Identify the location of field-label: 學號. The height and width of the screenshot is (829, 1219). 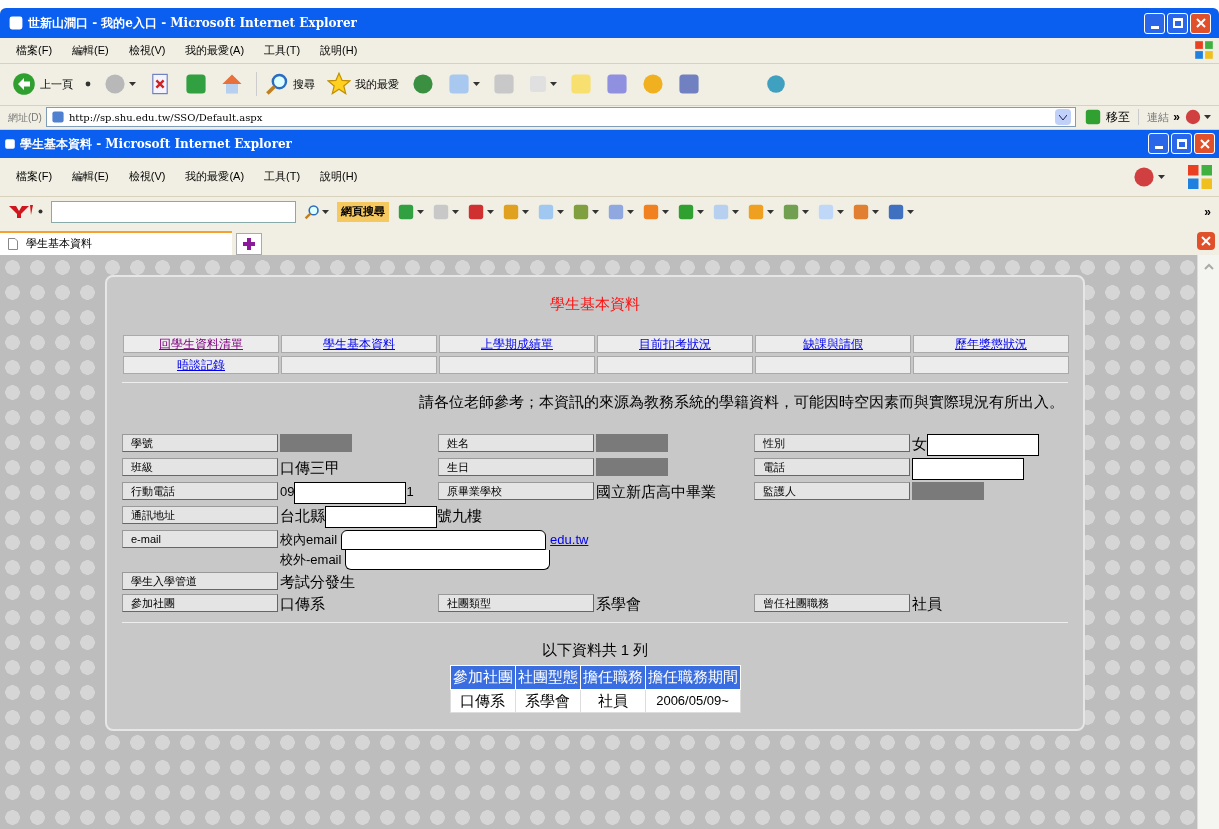
(200, 442).